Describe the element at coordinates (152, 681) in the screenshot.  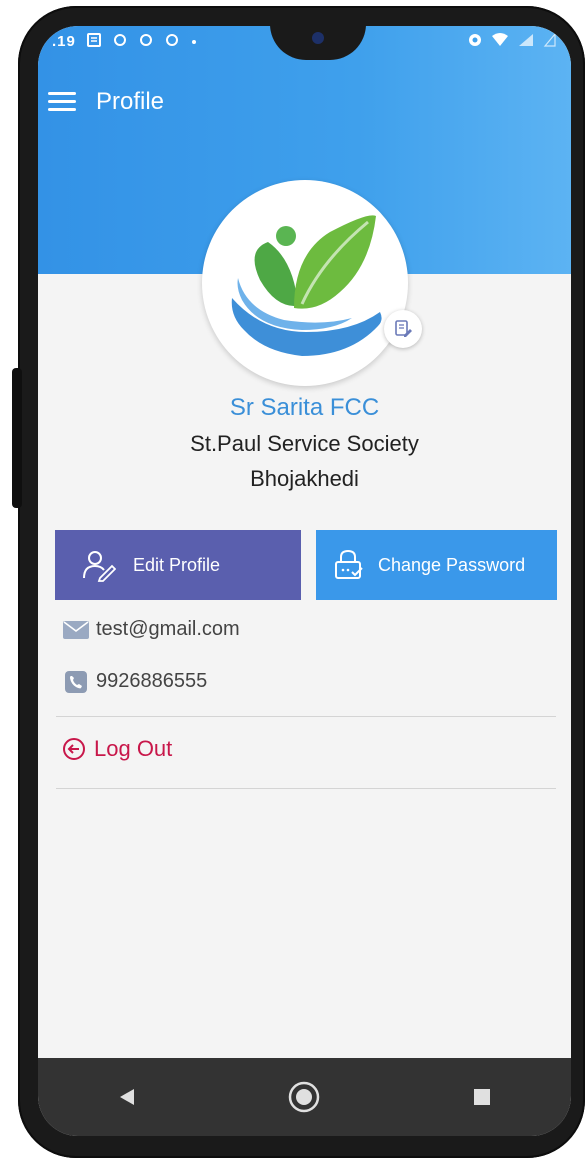
I see `phone-value: 9926886555` at that location.